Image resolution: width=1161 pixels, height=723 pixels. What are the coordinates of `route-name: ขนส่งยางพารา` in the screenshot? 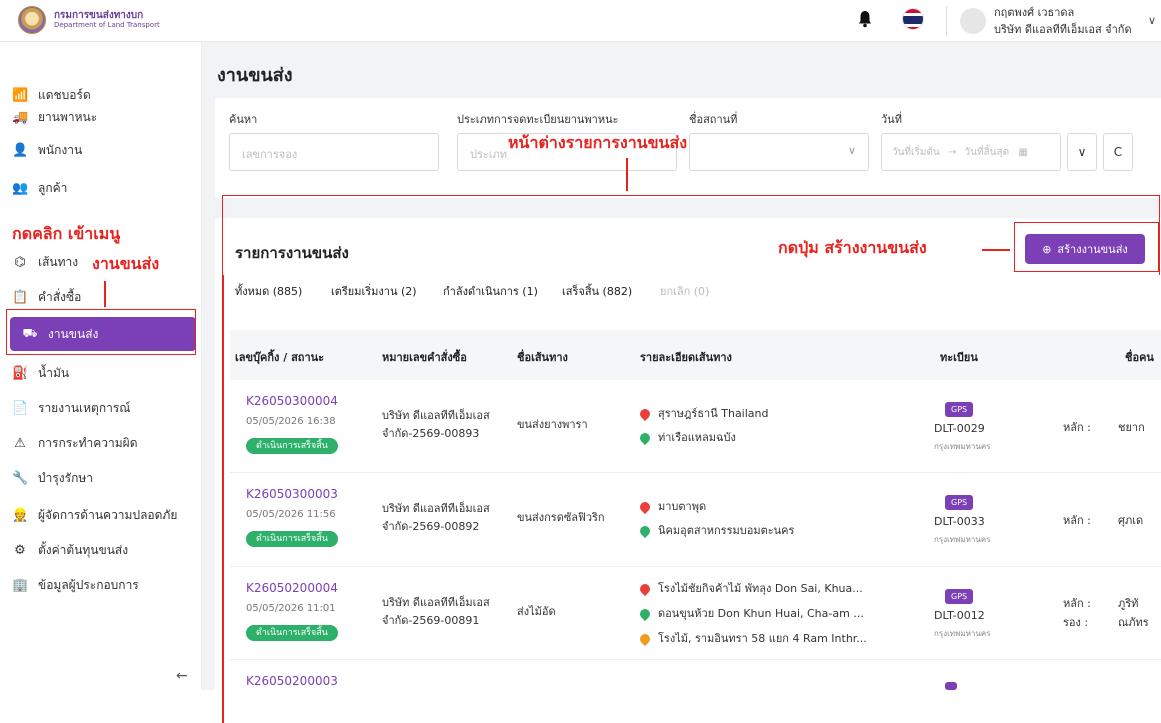 It's located at (552, 424).